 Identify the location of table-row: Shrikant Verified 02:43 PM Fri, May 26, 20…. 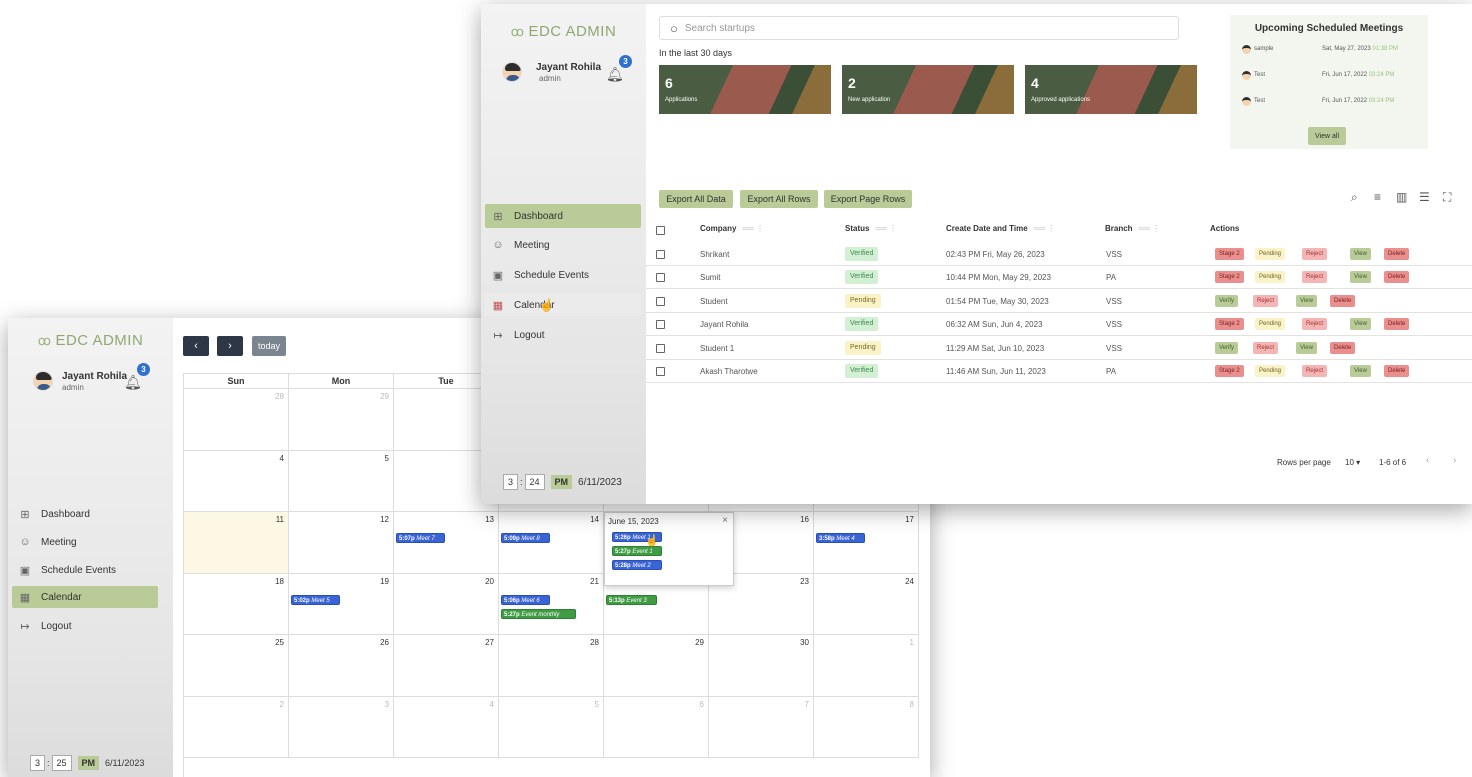
(1059, 254).